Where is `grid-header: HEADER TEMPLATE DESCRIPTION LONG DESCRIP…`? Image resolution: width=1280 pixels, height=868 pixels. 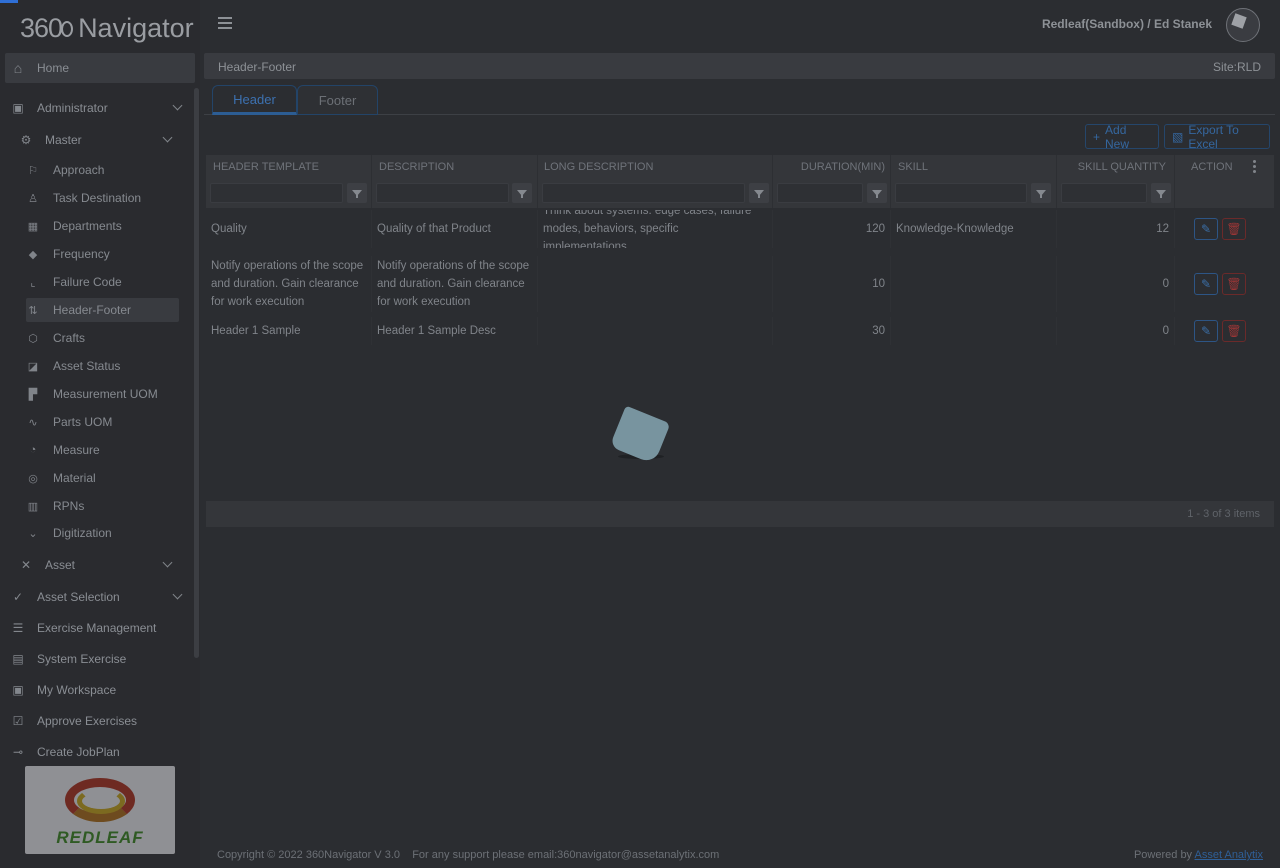 grid-header: HEADER TEMPLATE DESCRIPTION LONG DESCRIP… is located at coordinates (740, 181).